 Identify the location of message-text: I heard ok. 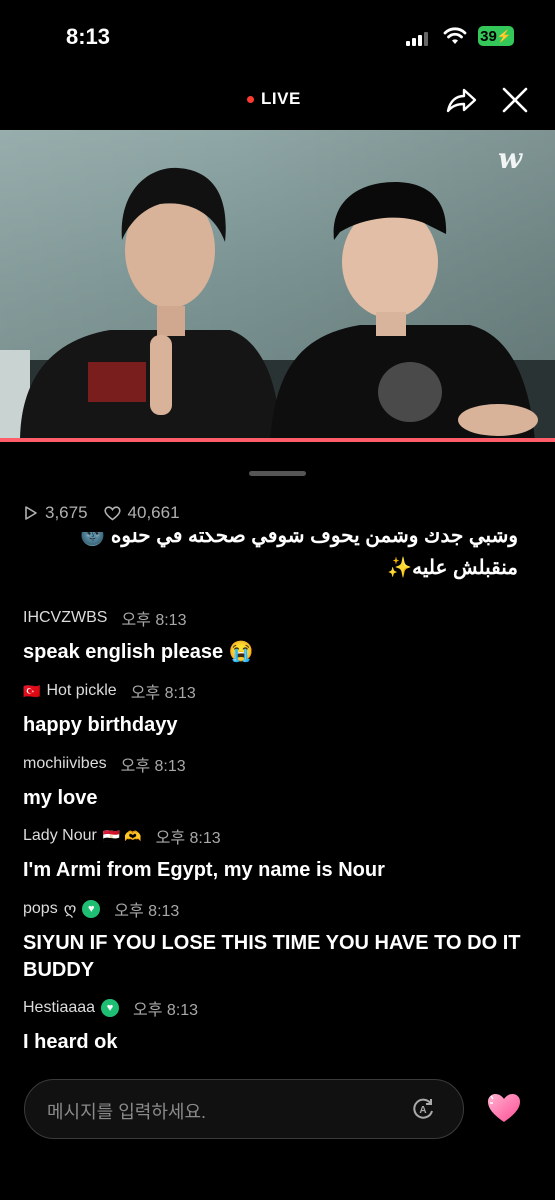
(70, 1042).